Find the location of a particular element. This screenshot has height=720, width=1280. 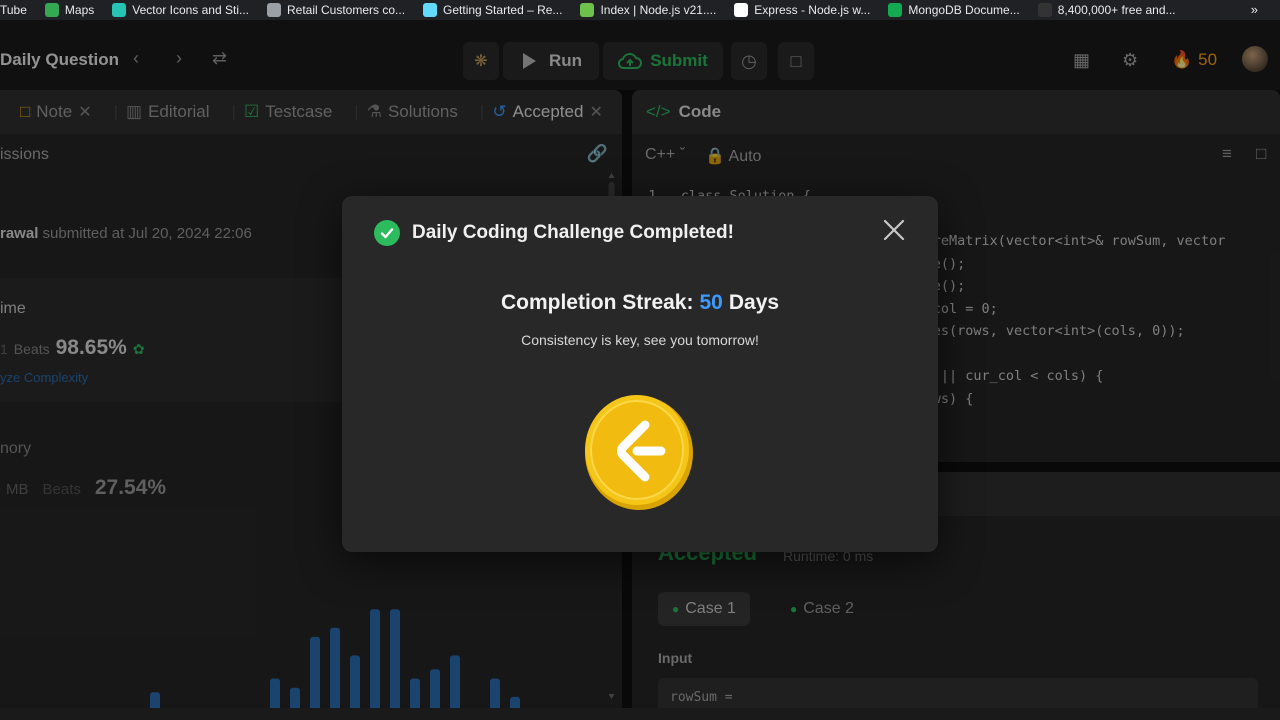

completion-streak: Completion Streak: 50 Days is located at coordinates (640, 303).